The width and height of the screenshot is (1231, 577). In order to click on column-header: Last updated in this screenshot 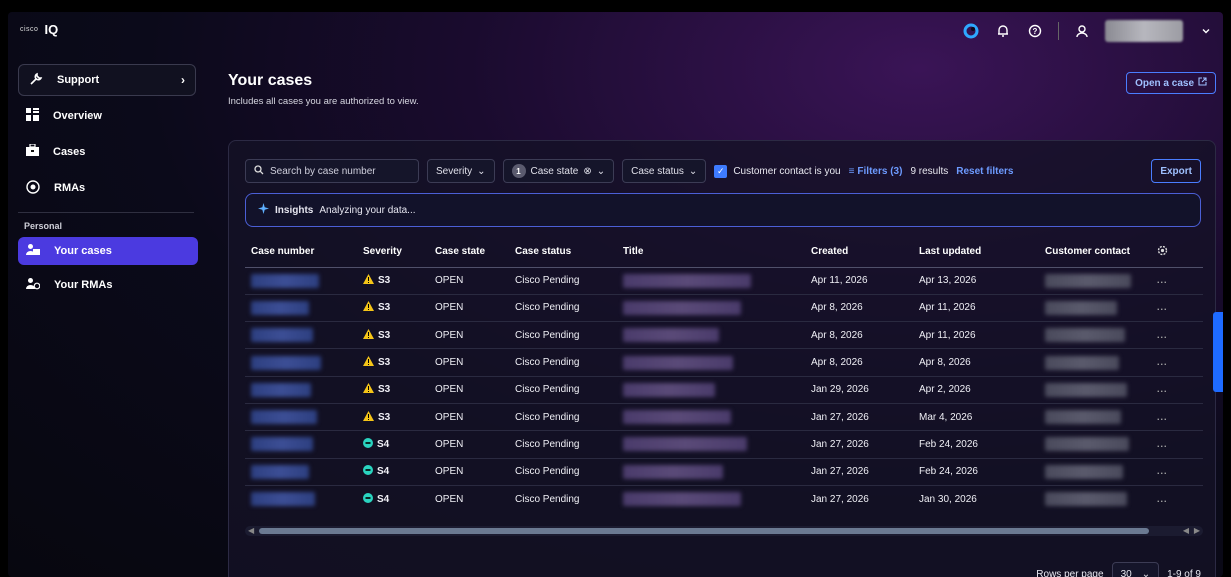, I will do `click(976, 252)`.